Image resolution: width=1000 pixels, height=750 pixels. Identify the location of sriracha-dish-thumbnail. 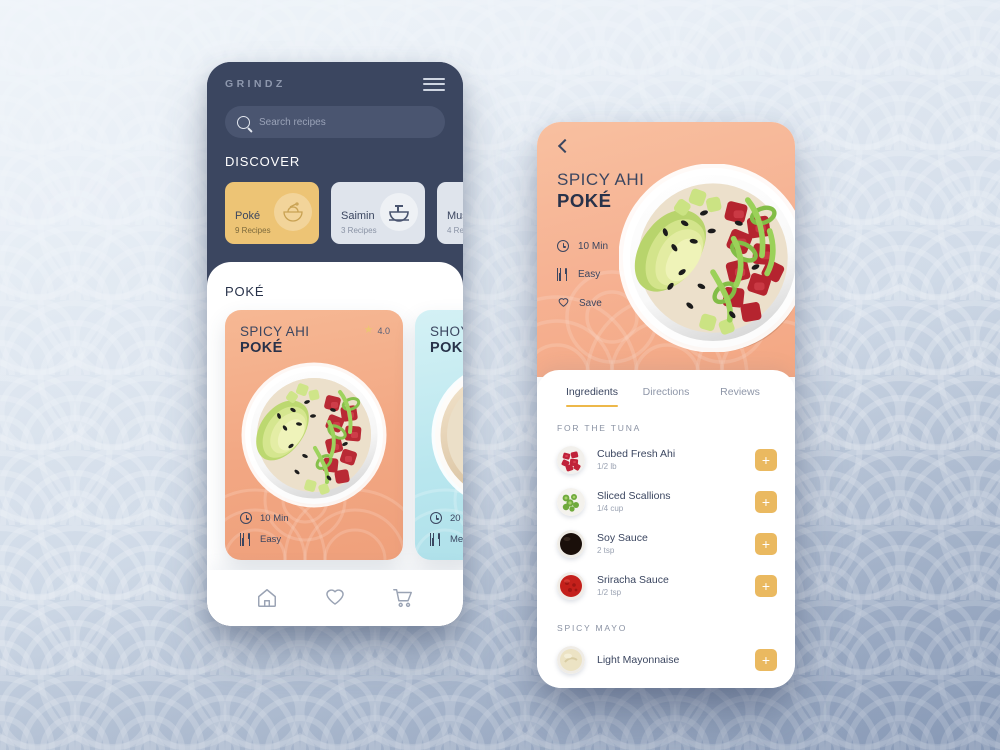
(571, 586).